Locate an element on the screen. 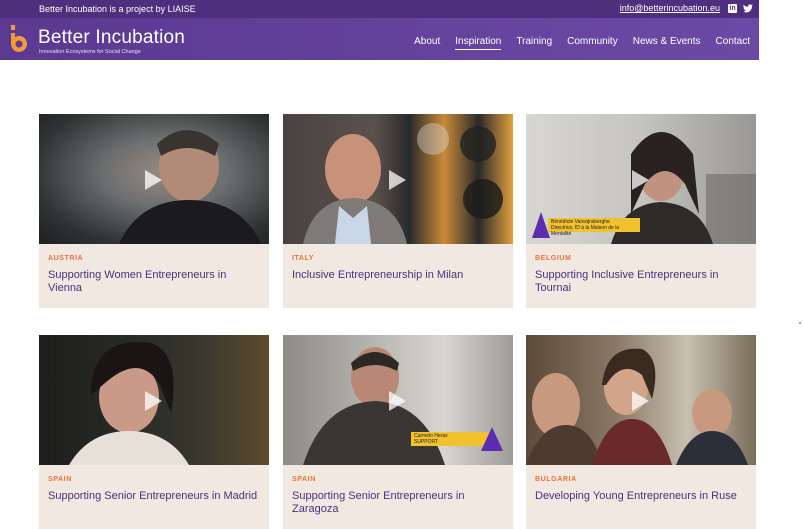  card-title: Inclusive Entrepreneurship in Milan is located at coordinates (398, 275).